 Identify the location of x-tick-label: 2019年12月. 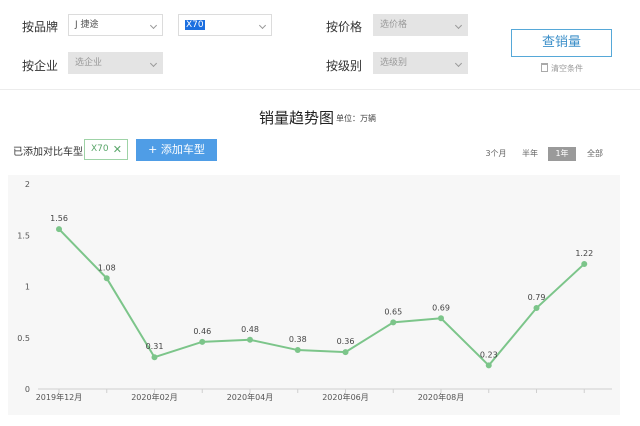
(59, 397).